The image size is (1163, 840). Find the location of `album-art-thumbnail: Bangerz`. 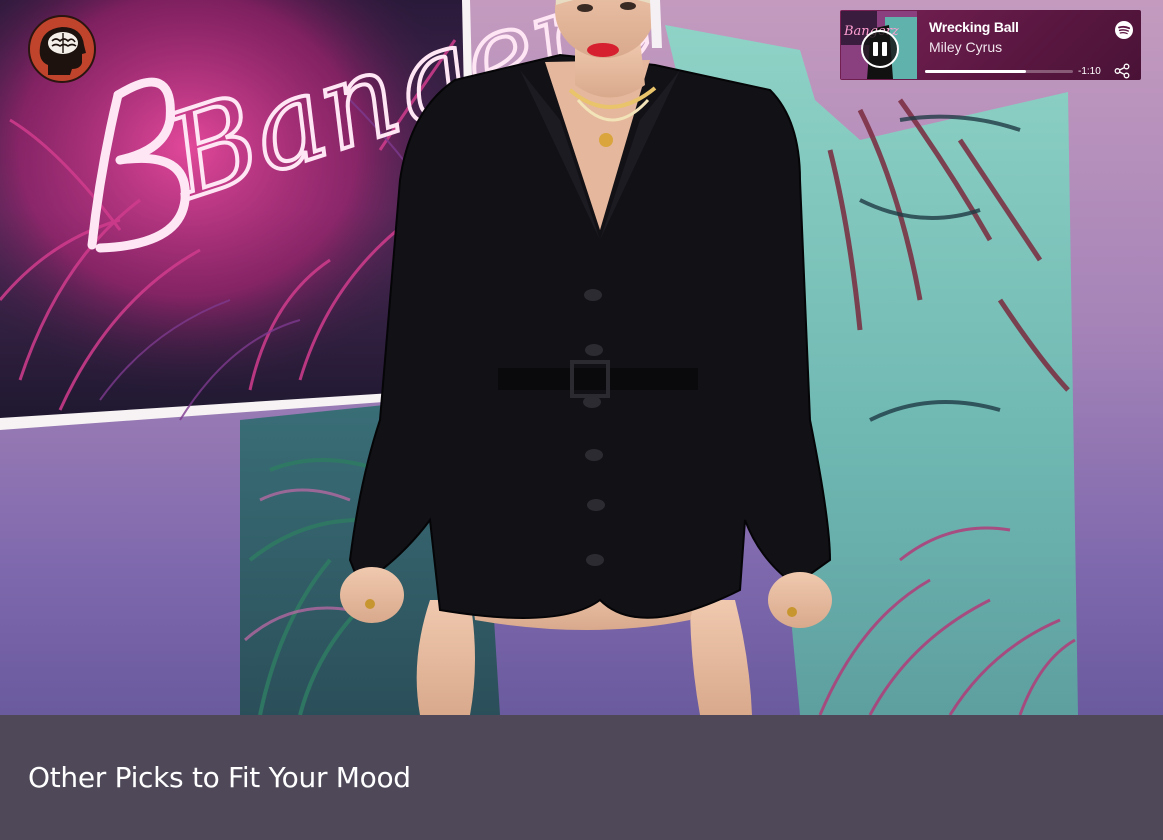

album-art-thumbnail: Bangerz is located at coordinates (879, 45).